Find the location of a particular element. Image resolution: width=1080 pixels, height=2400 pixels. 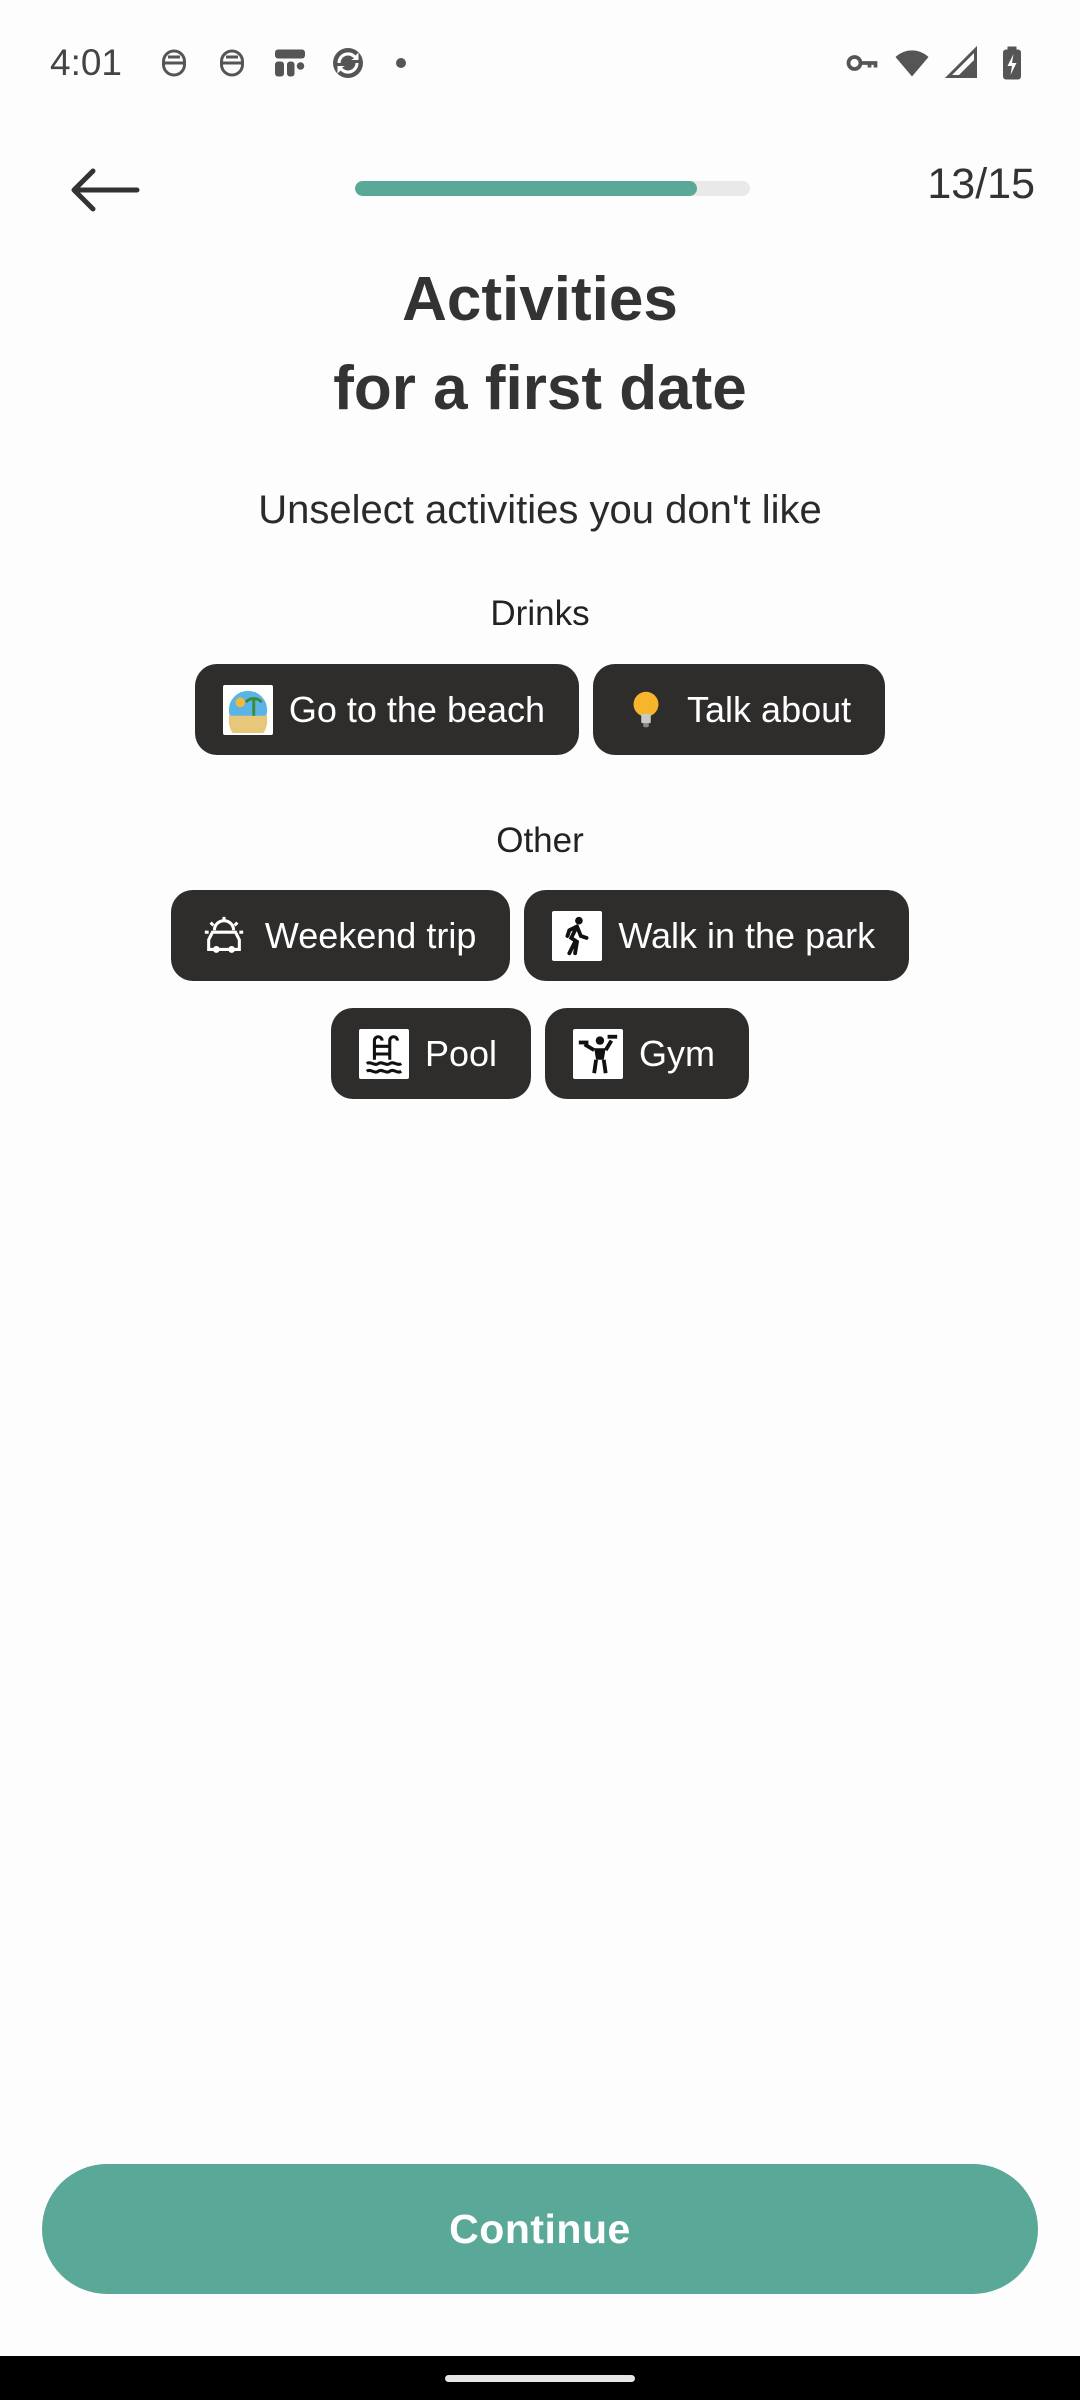

chip-label: Go to the beach is located at coordinates (417, 709).